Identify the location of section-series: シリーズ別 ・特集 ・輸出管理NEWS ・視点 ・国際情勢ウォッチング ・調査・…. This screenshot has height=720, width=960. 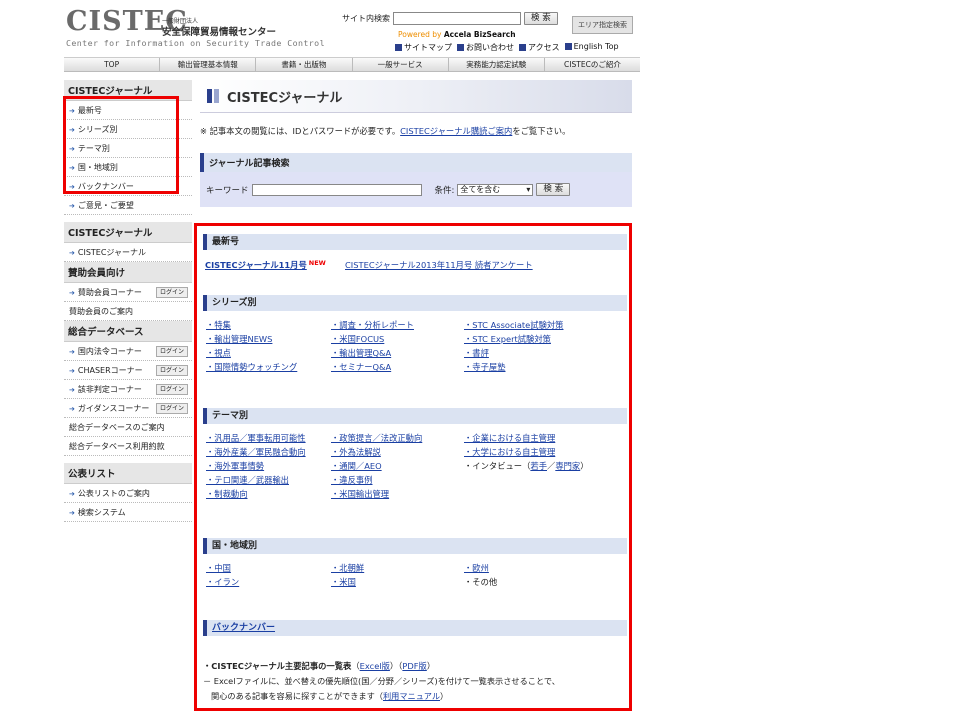
(415, 340).